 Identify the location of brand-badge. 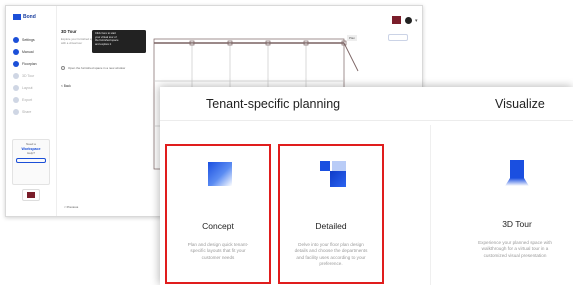
(31, 195).